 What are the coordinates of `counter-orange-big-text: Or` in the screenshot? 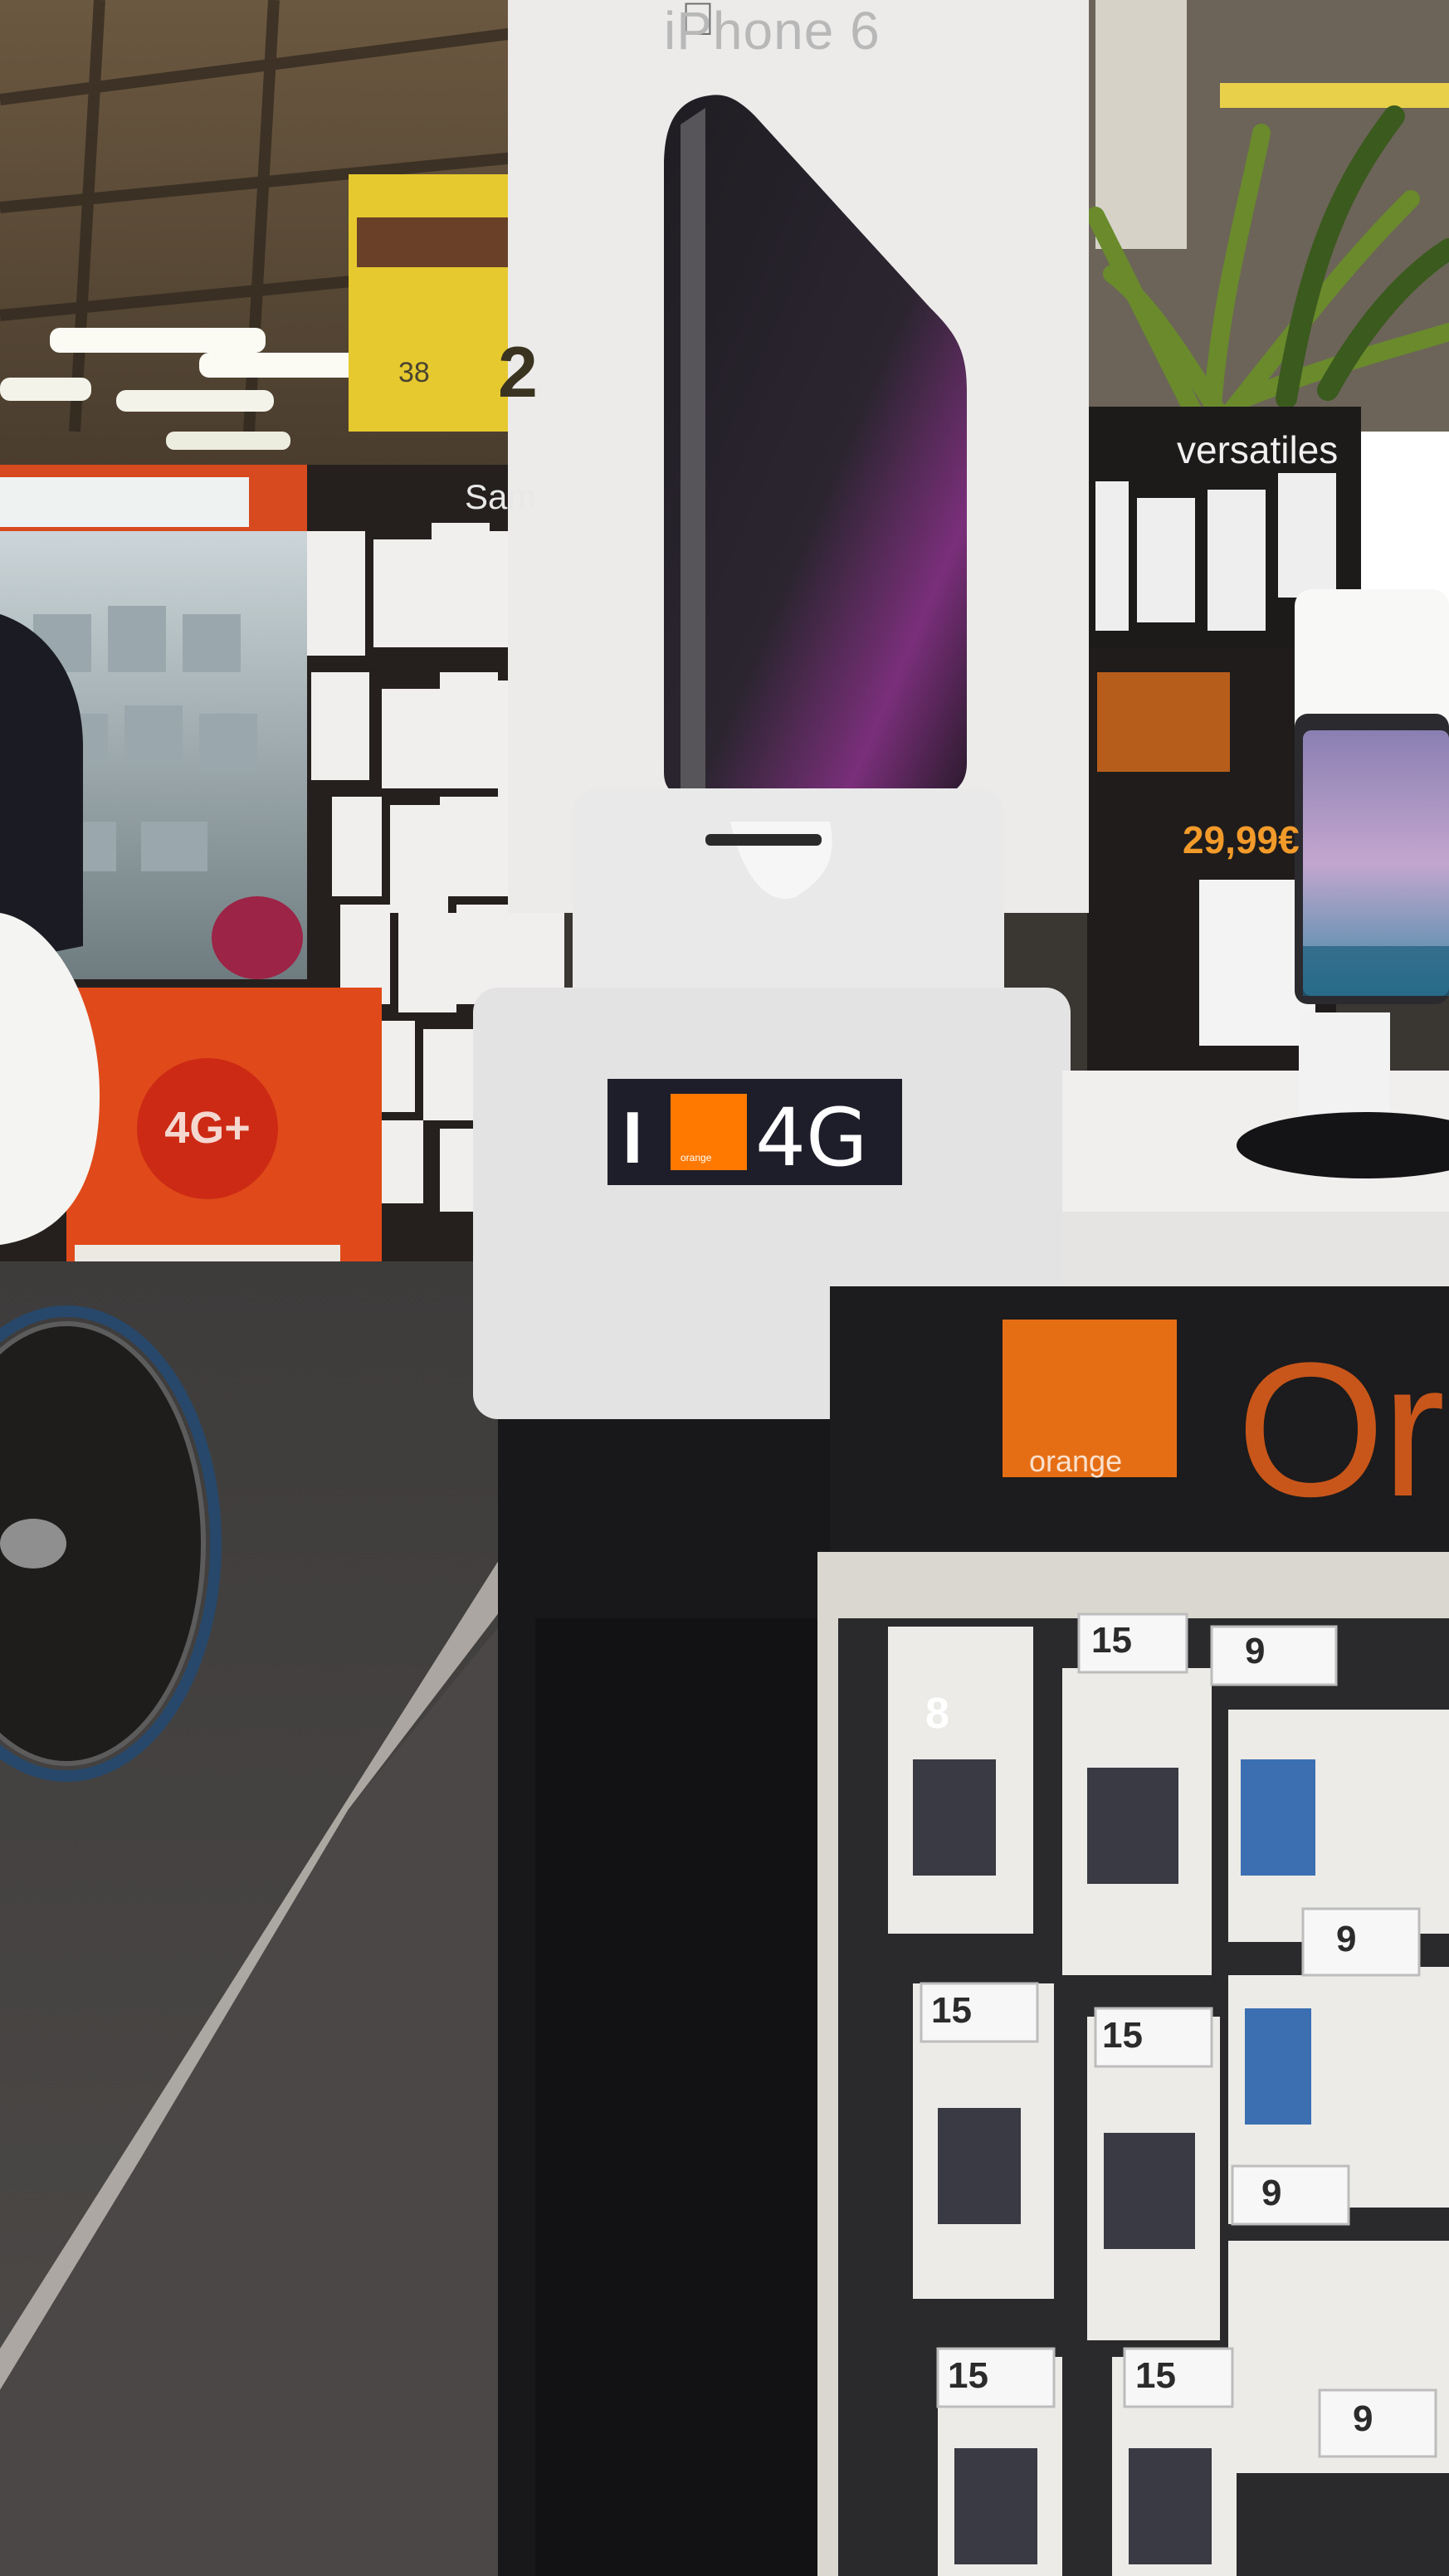 It's located at (1341, 1430).